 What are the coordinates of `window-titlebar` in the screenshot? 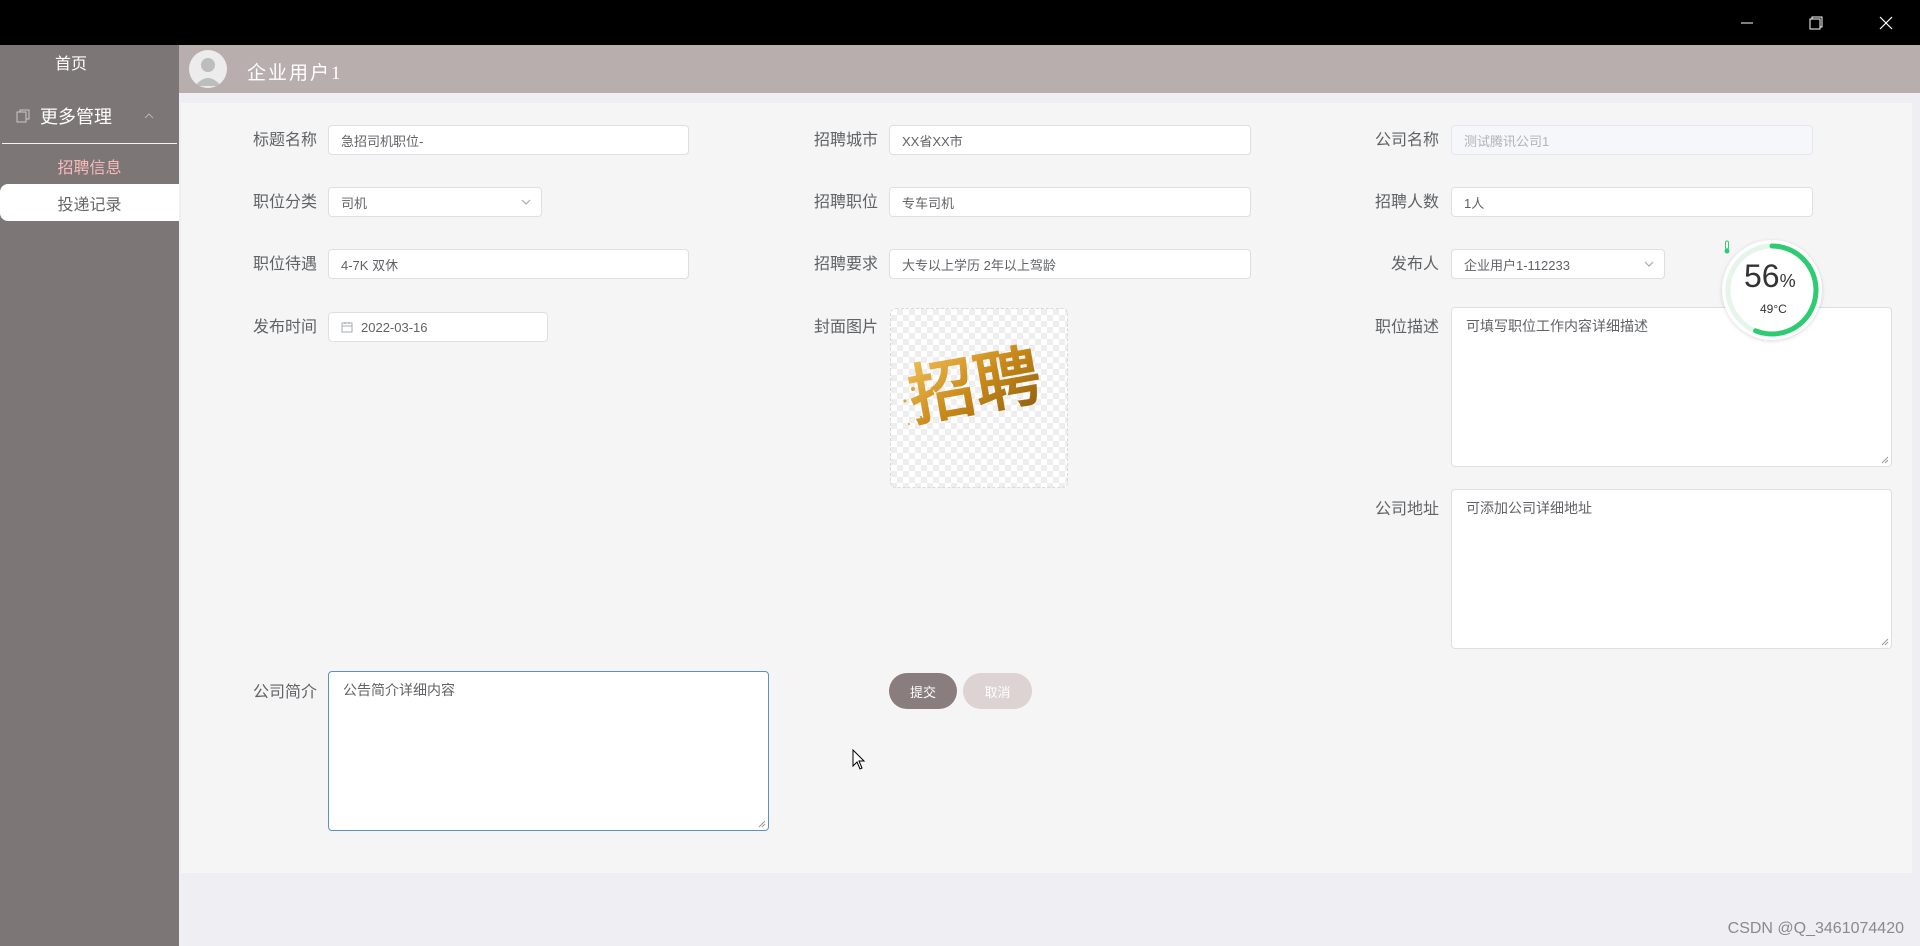 It's located at (960, 22).